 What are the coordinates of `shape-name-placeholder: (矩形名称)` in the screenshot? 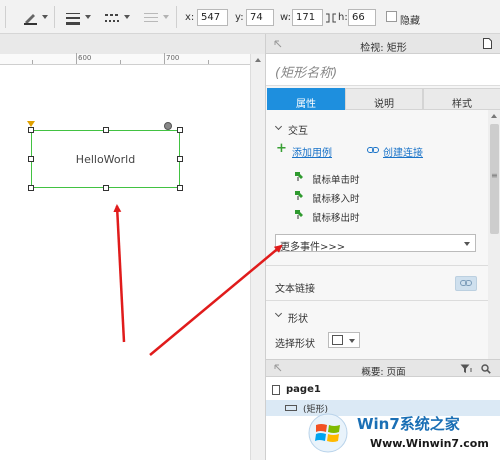 It's located at (306, 73).